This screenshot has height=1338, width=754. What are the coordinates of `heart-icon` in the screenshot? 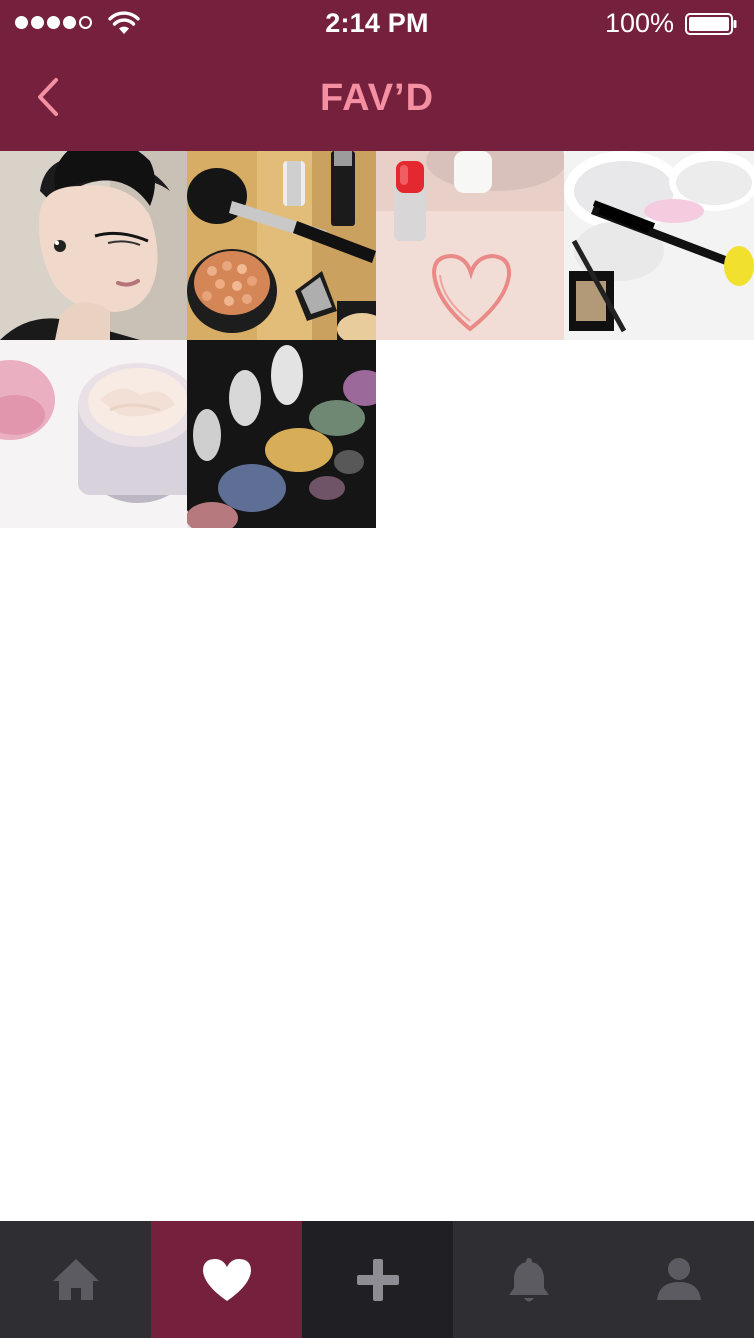 It's located at (226, 1279).